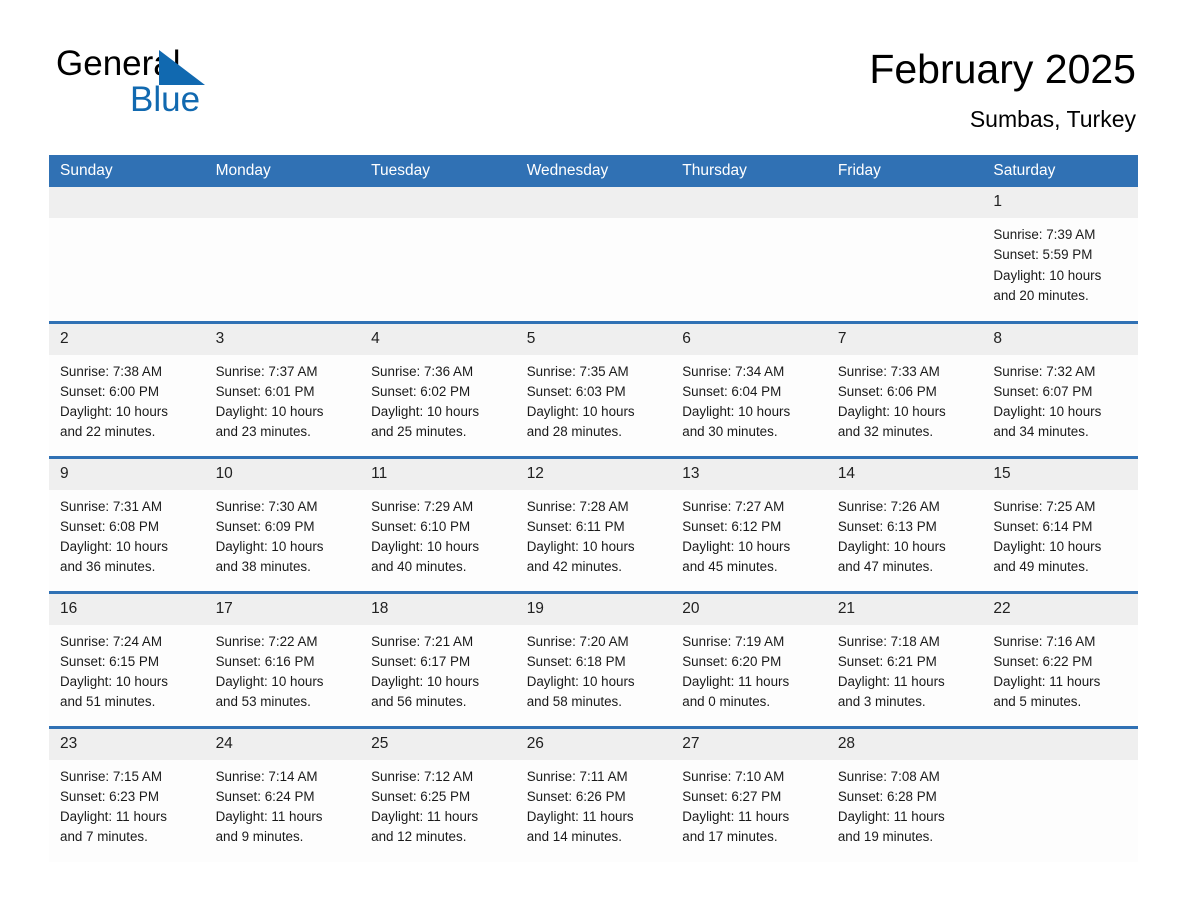  I want to click on daylight-duration-line2: and 23 minutes., so click(263, 432).